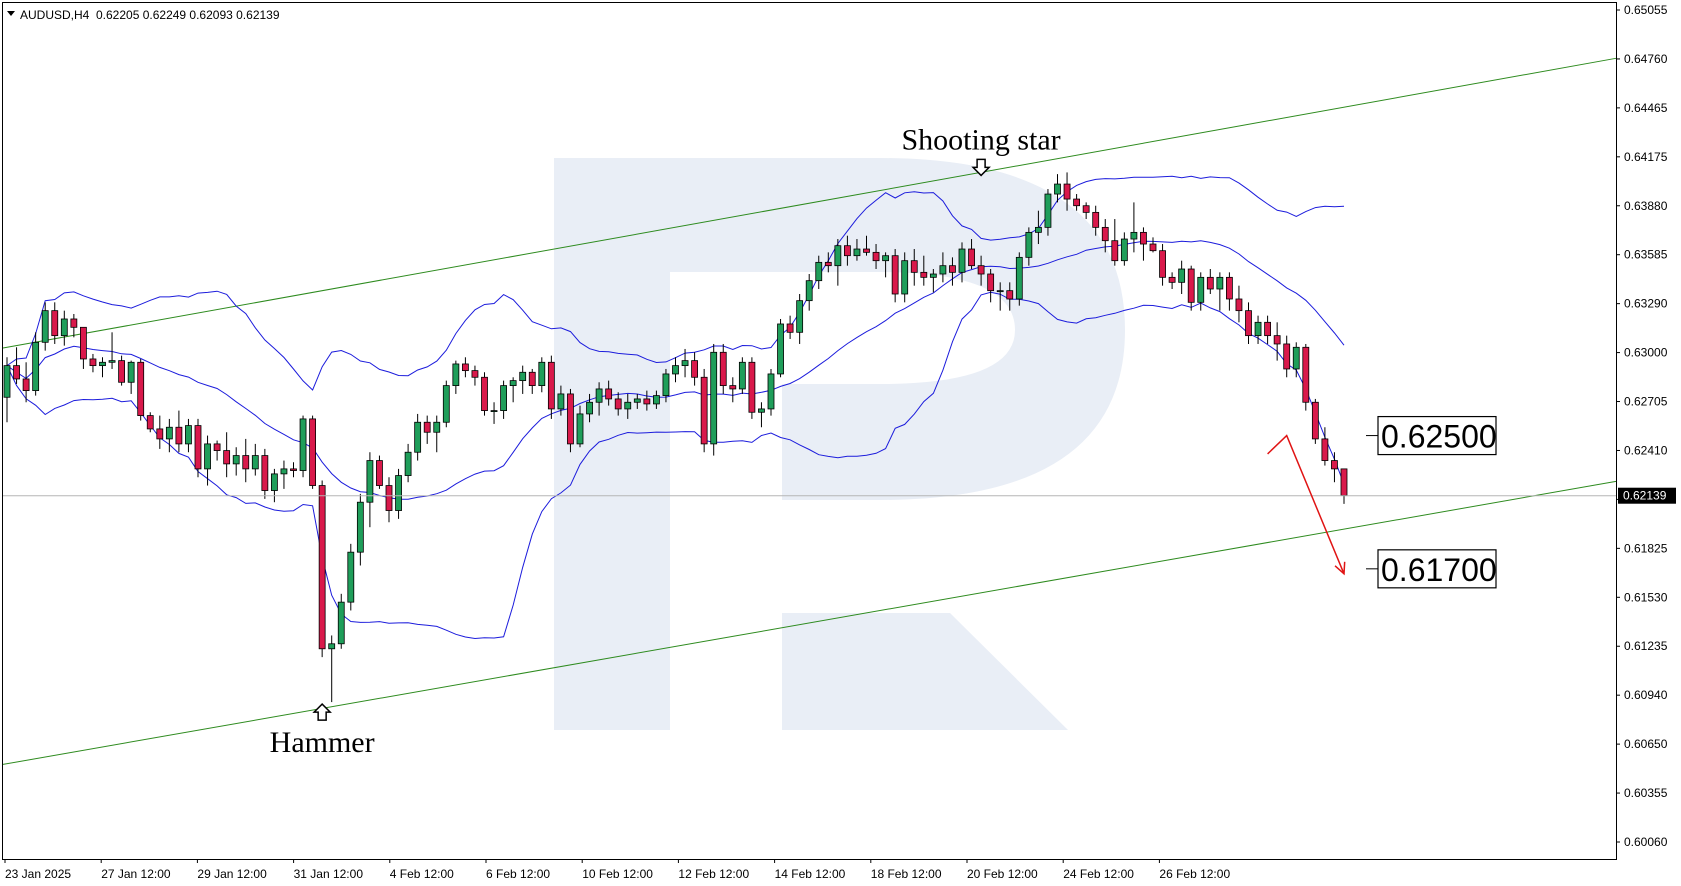 The width and height of the screenshot is (1681, 886). Describe the element at coordinates (1645, 496) in the screenshot. I see `current-price-label: 0.62139` at that location.